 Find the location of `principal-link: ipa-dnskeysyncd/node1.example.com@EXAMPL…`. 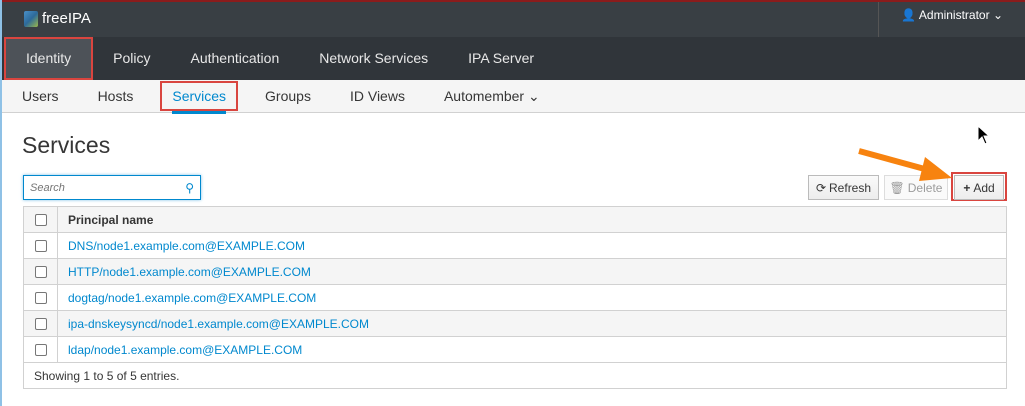

principal-link: ipa-dnskeysyncd/node1.example.com@EXAMPL… is located at coordinates (218, 324).